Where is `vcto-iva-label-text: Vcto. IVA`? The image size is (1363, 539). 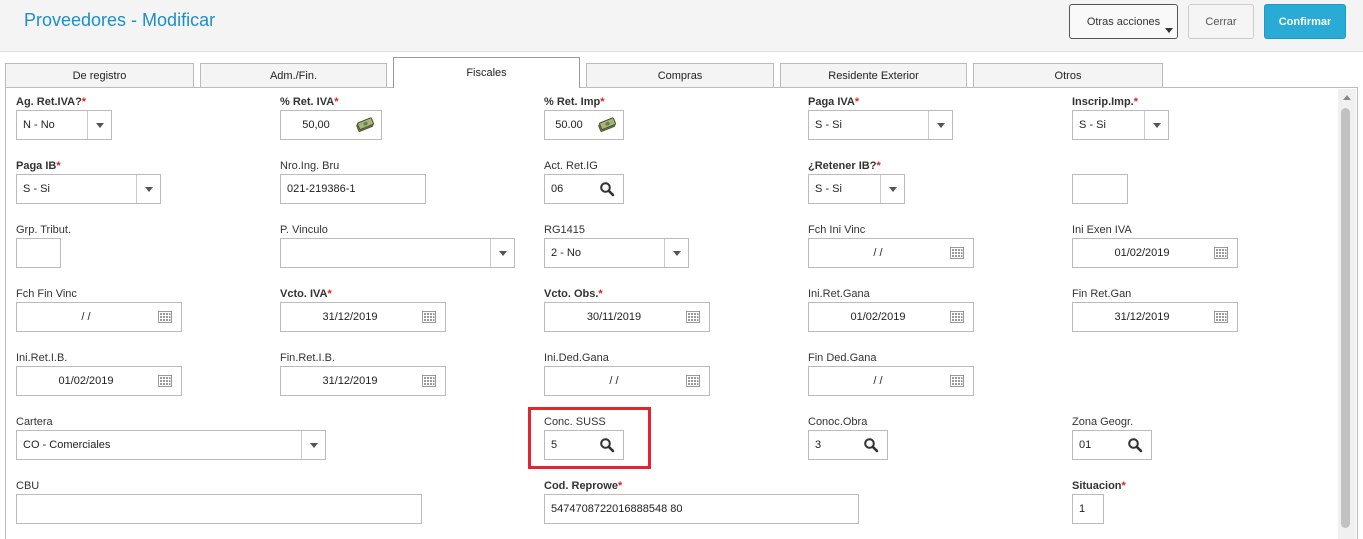 vcto-iva-label-text: Vcto. IVA is located at coordinates (304, 294).